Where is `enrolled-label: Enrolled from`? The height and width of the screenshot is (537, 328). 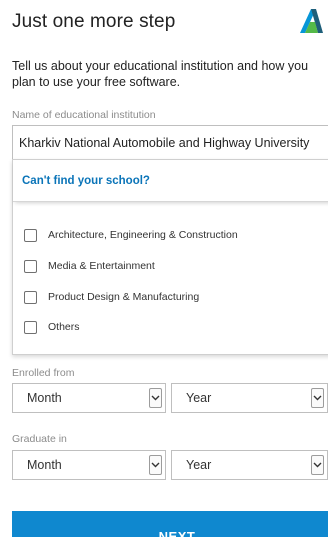 enrolled-label: Enrolled from is located at coordinates (43, 373).